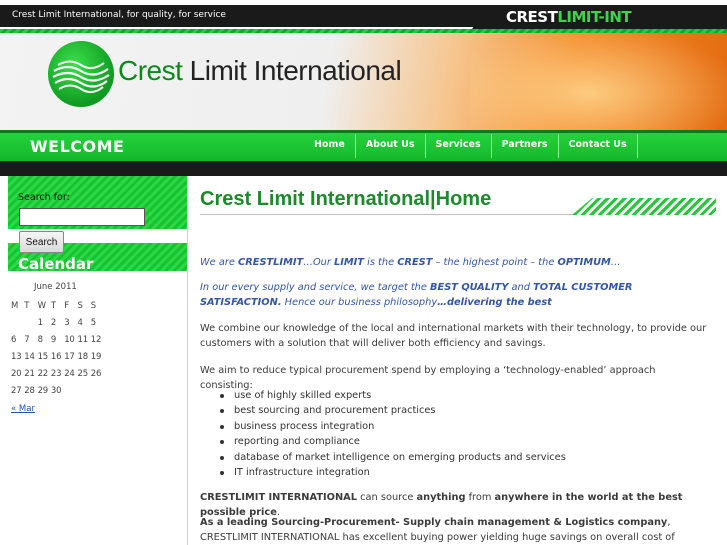  What do you see at coordinates (40, 322) in the screenshot?
I see `calendar-day: 1` at bounding box center [40, 322].